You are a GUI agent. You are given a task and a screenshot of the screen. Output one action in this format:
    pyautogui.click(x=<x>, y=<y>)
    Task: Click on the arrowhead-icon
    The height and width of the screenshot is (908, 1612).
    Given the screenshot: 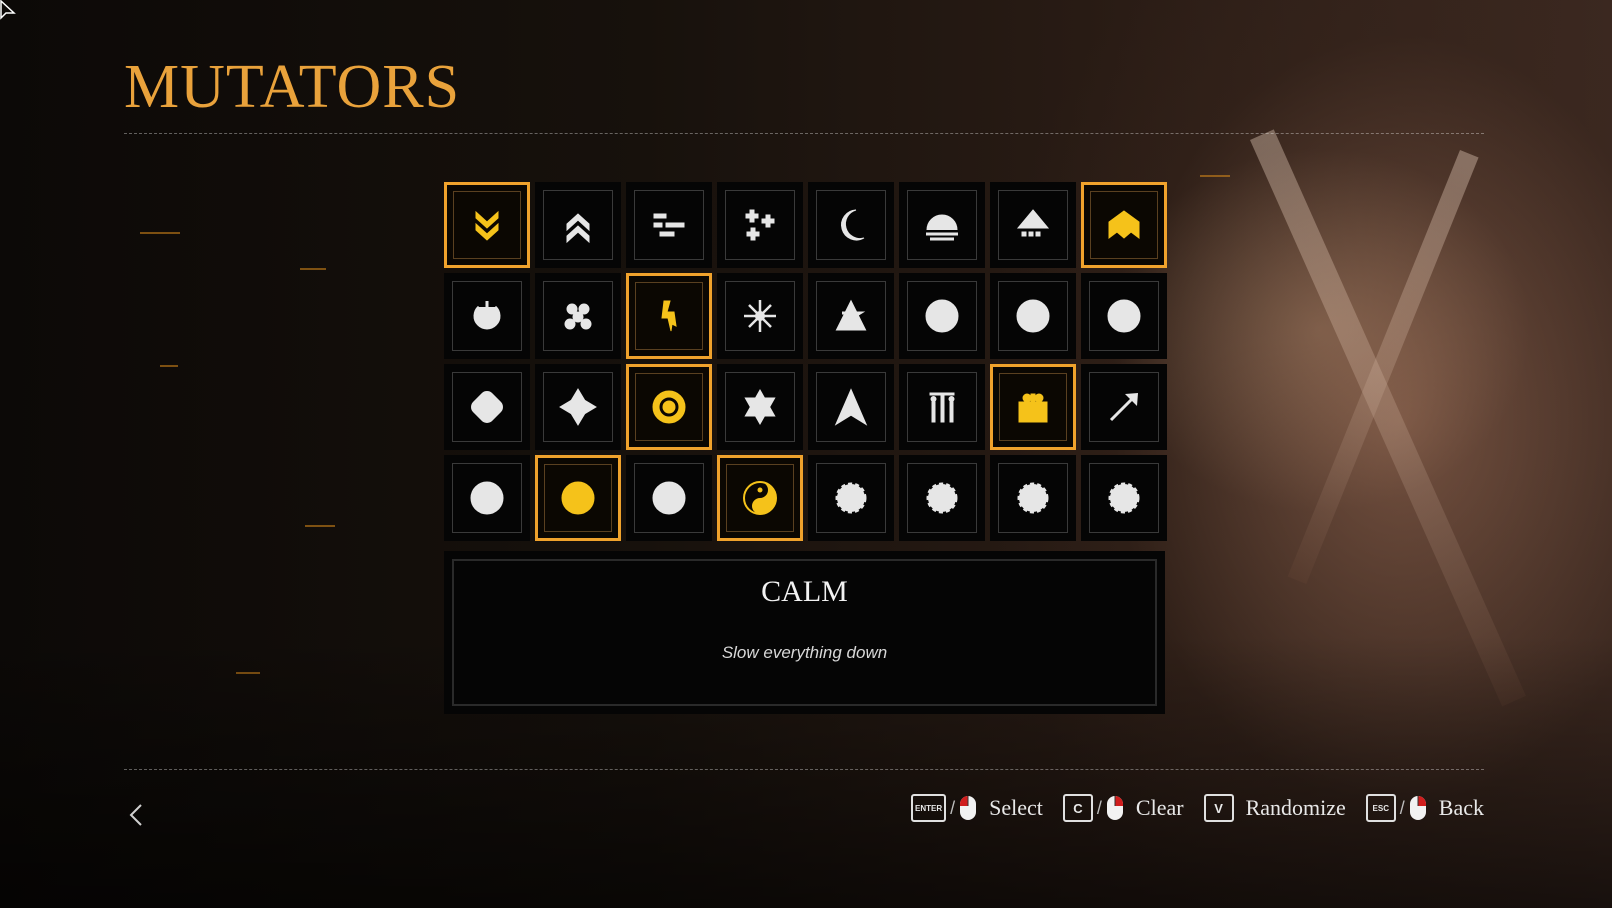 What is the action you would take?
    pyautogui.click(x=851, y=407)
    